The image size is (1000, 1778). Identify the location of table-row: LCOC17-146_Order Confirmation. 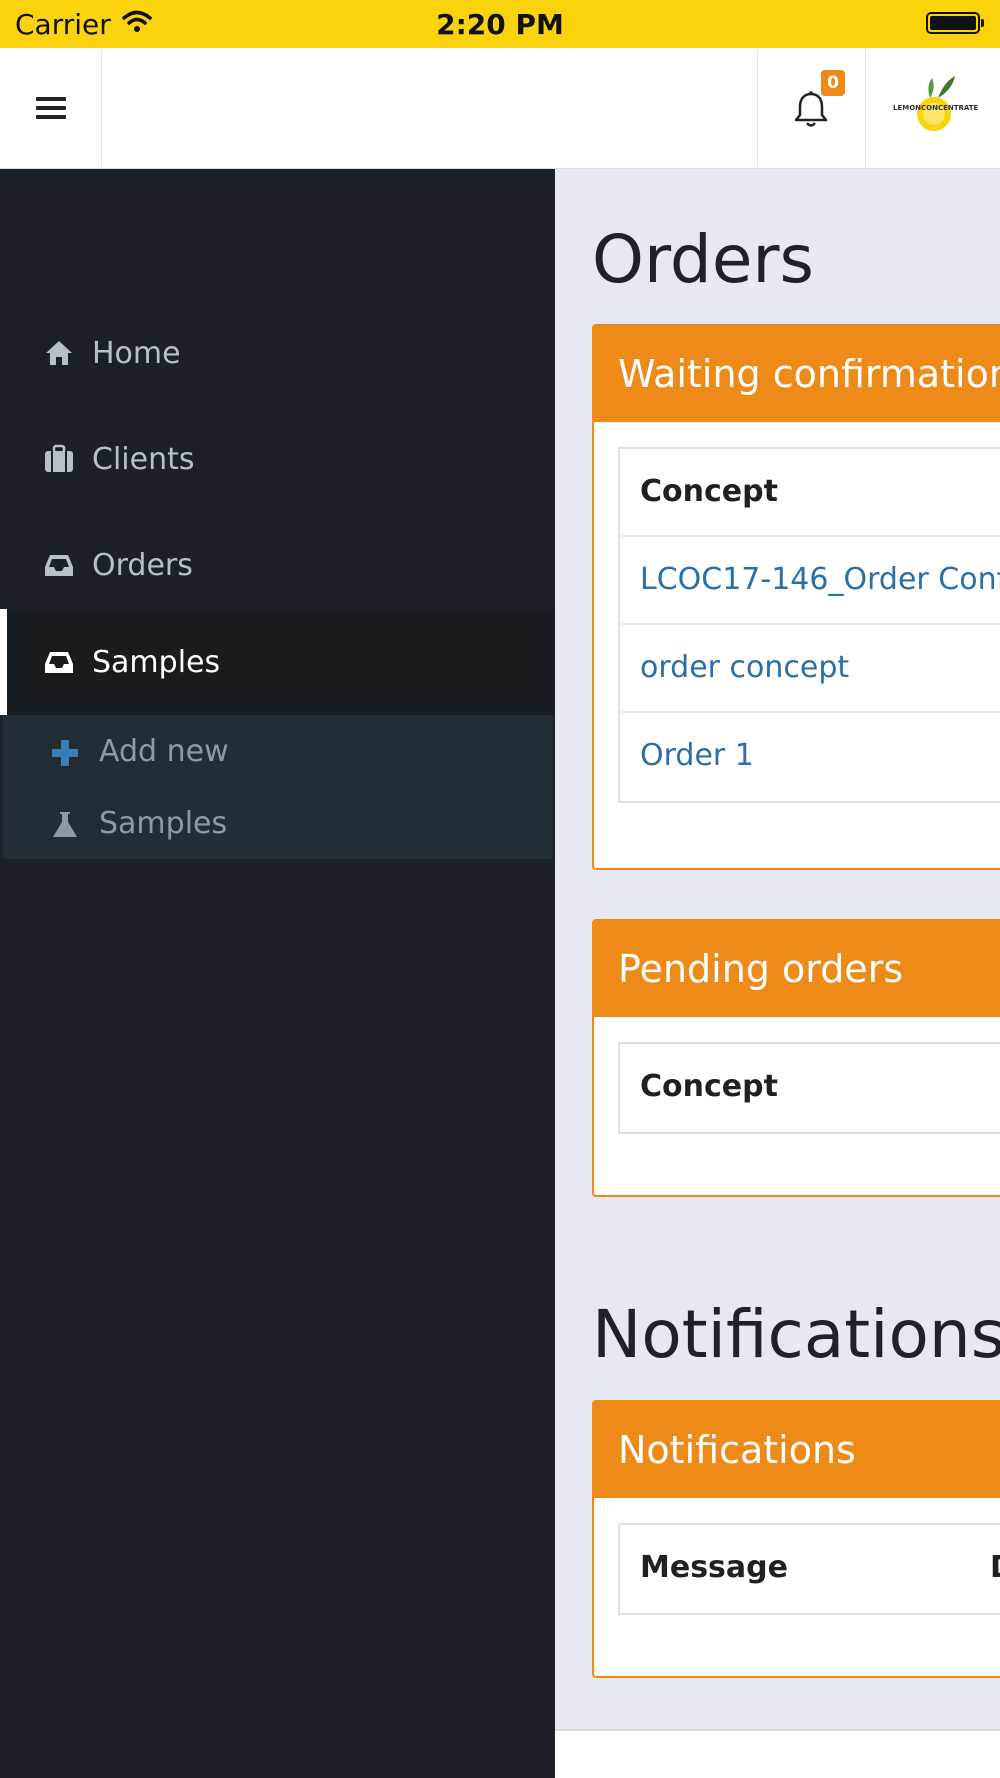
(810, 581).